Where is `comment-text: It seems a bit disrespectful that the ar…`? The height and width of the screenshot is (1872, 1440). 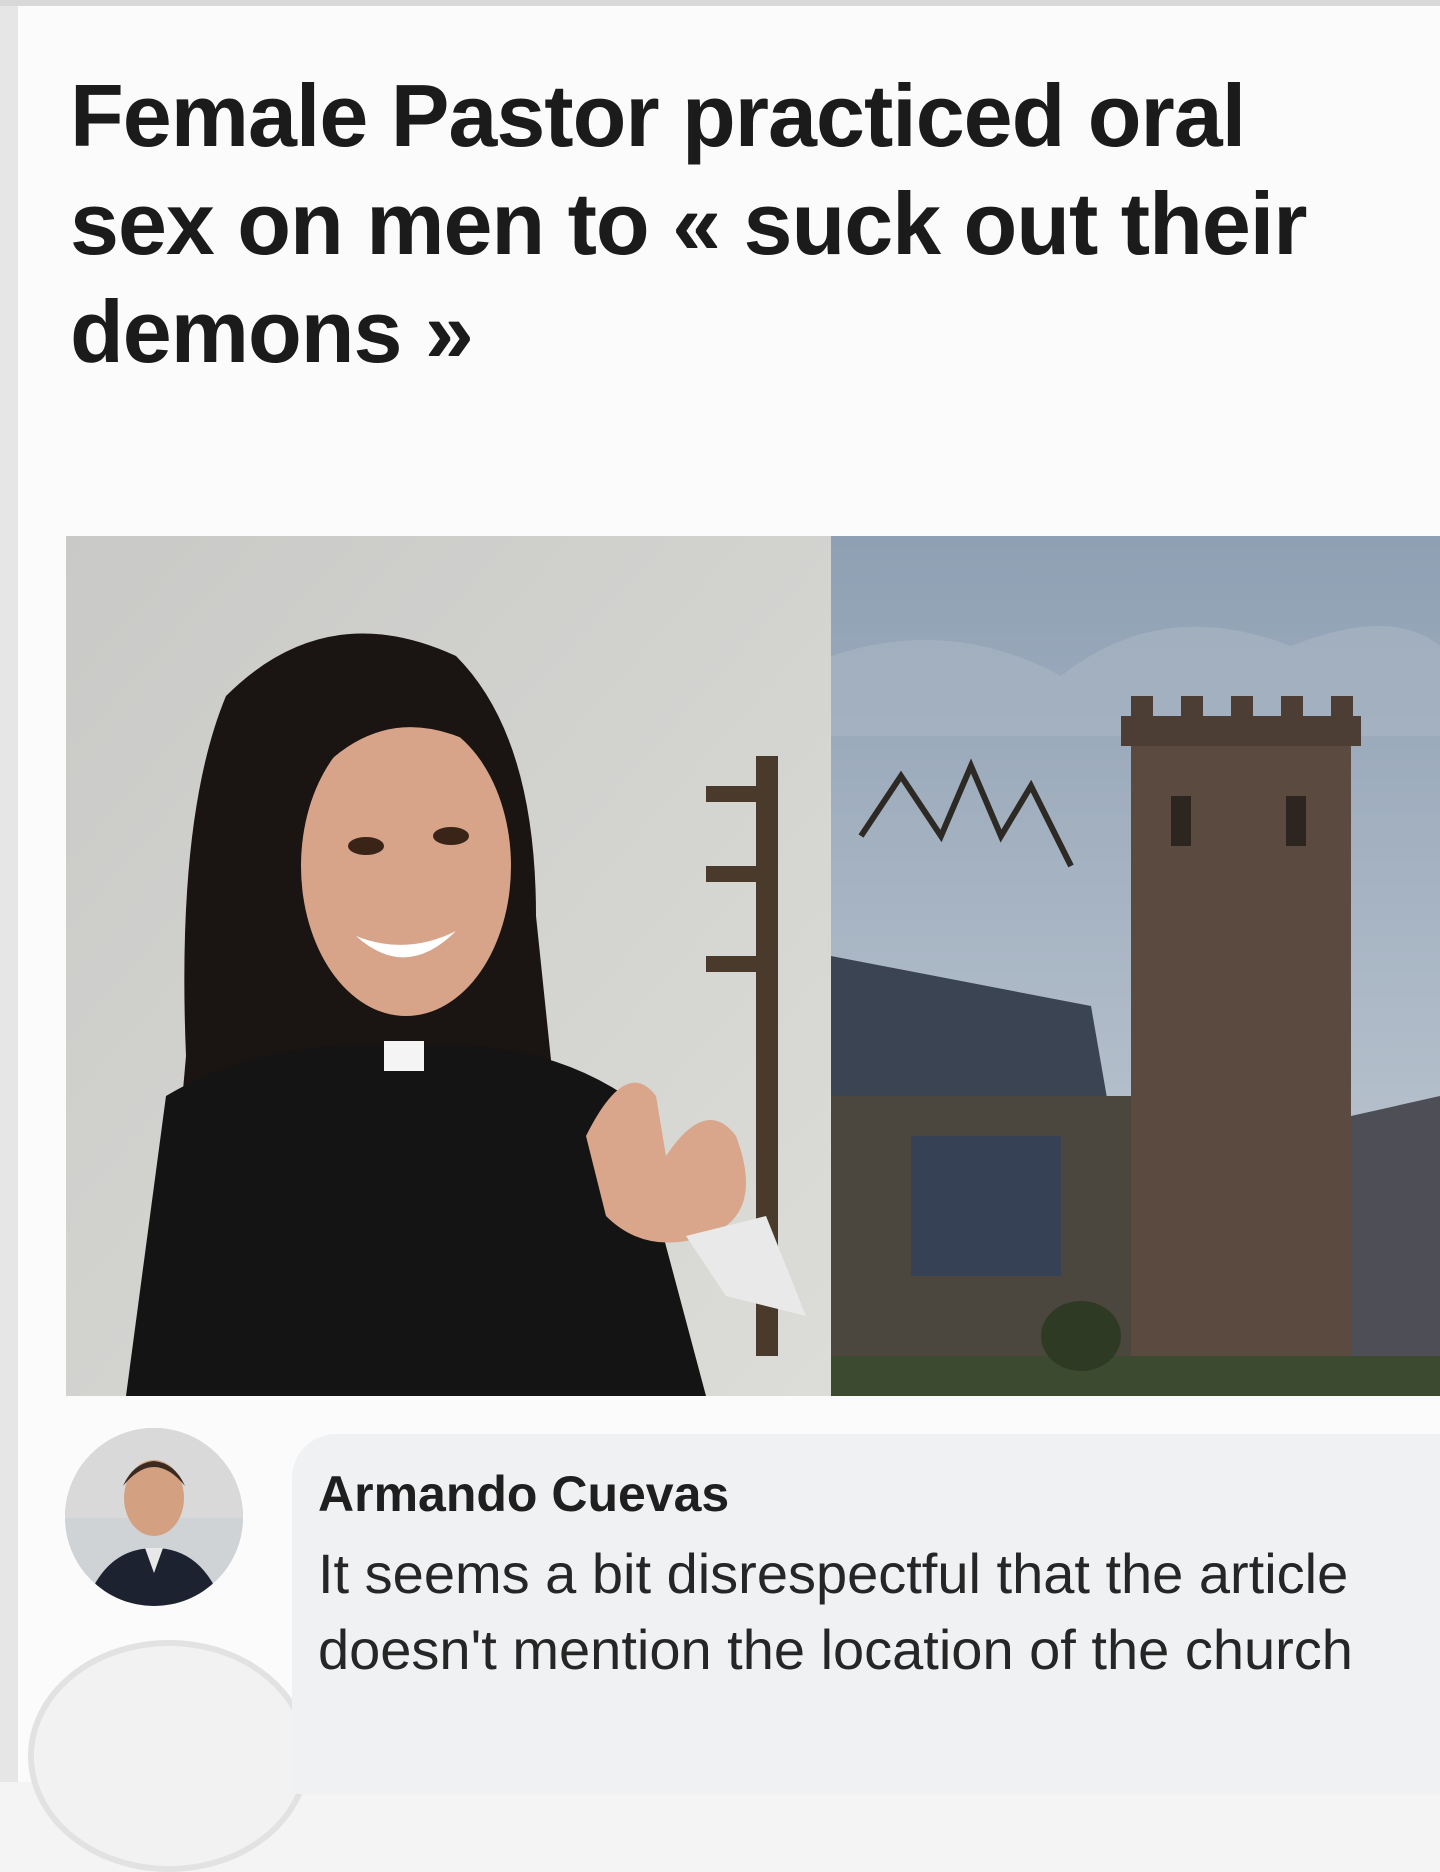 comment-text: It seems a bit disrespectful that the ar… is located at coordinates (835, 1611).